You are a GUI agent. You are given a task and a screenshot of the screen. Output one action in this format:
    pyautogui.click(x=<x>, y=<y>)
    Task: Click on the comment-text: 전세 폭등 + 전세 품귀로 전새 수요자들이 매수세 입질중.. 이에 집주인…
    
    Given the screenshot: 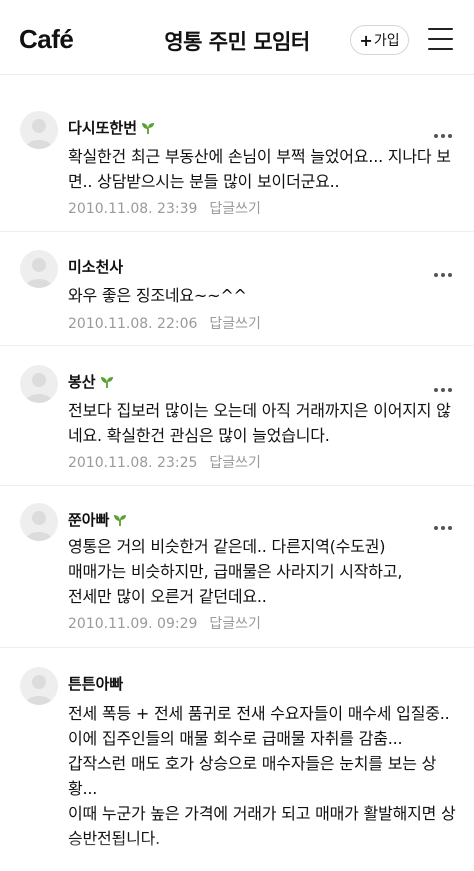 What is the action you would take?
    pyautogui.click(x=262, y=776)
    